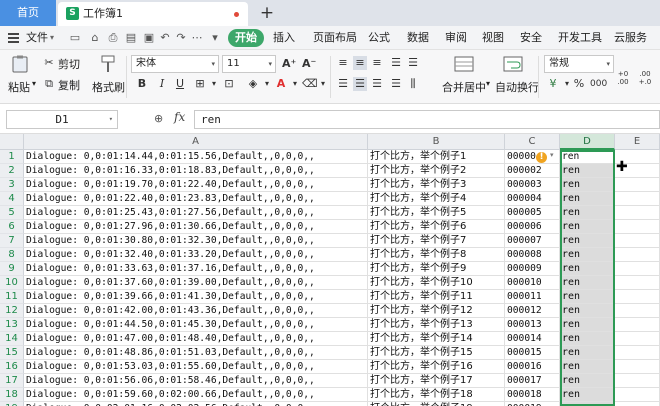  I want to click on cell-d1: ren, so click(587, 157).